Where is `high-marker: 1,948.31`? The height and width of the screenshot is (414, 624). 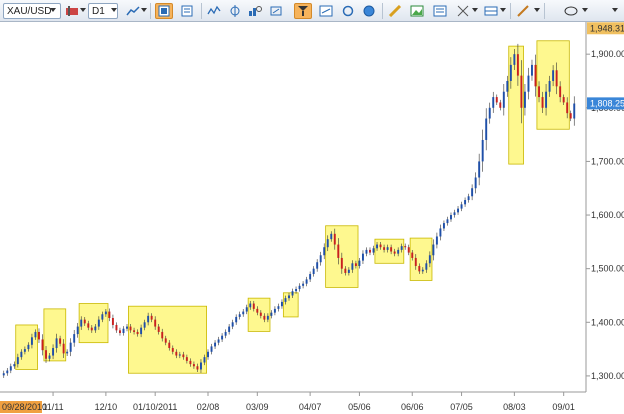
high-marker: 1,948.31 is located at coordinates (605, 28).